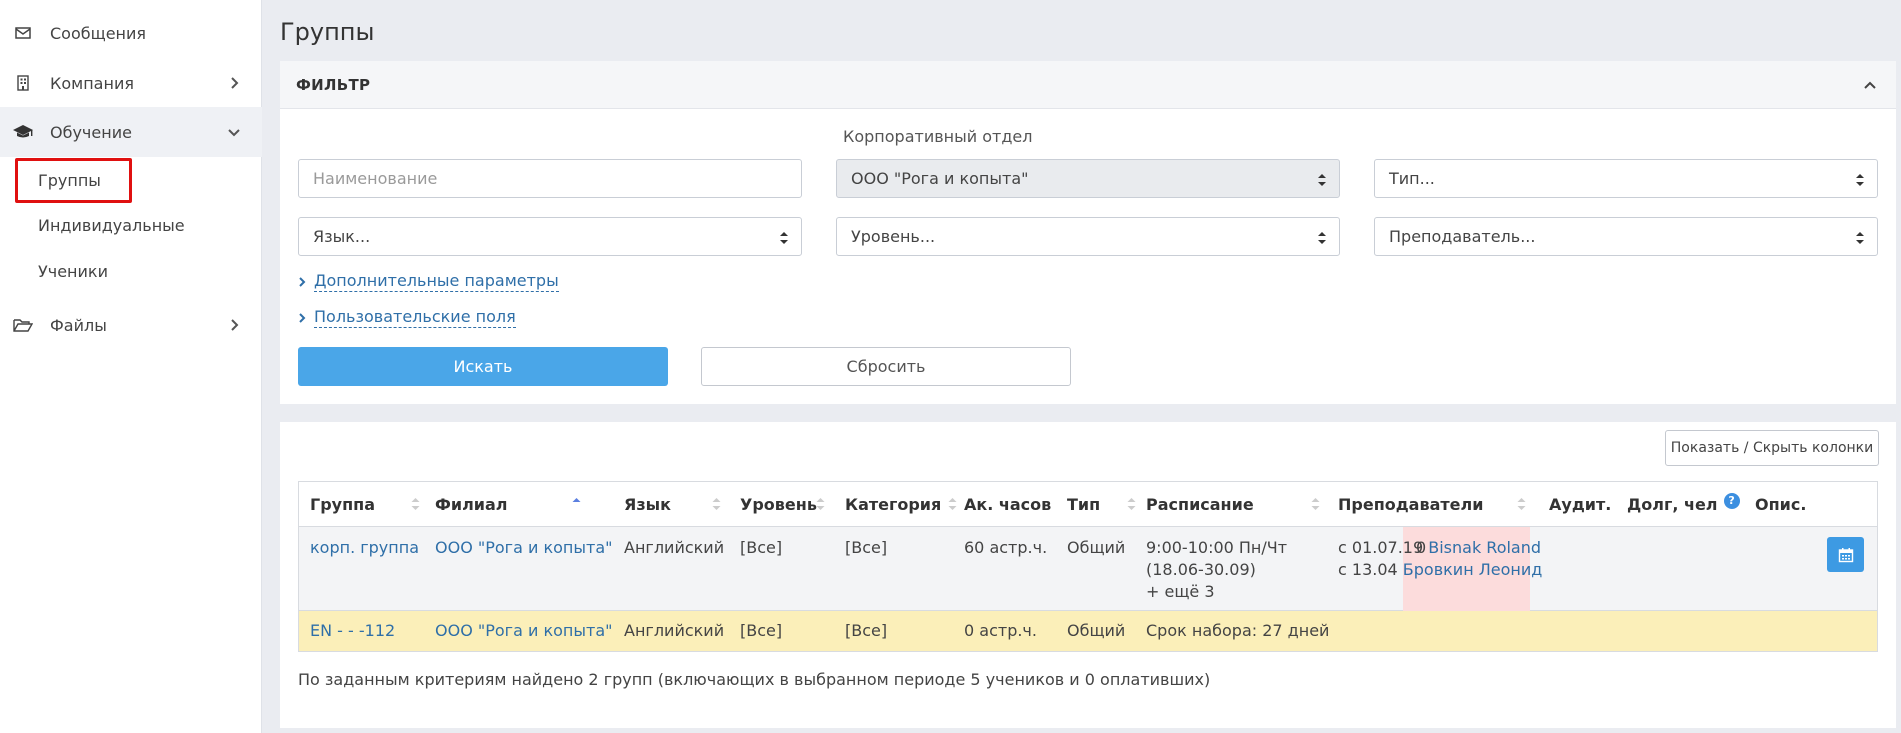 This screenshot has width=1901, height=733. What do you see at coordinates (1006, 547) in the screenshot?
I see `hours-cell: 60 астр.ч.` at bounding box center [1006, 547].